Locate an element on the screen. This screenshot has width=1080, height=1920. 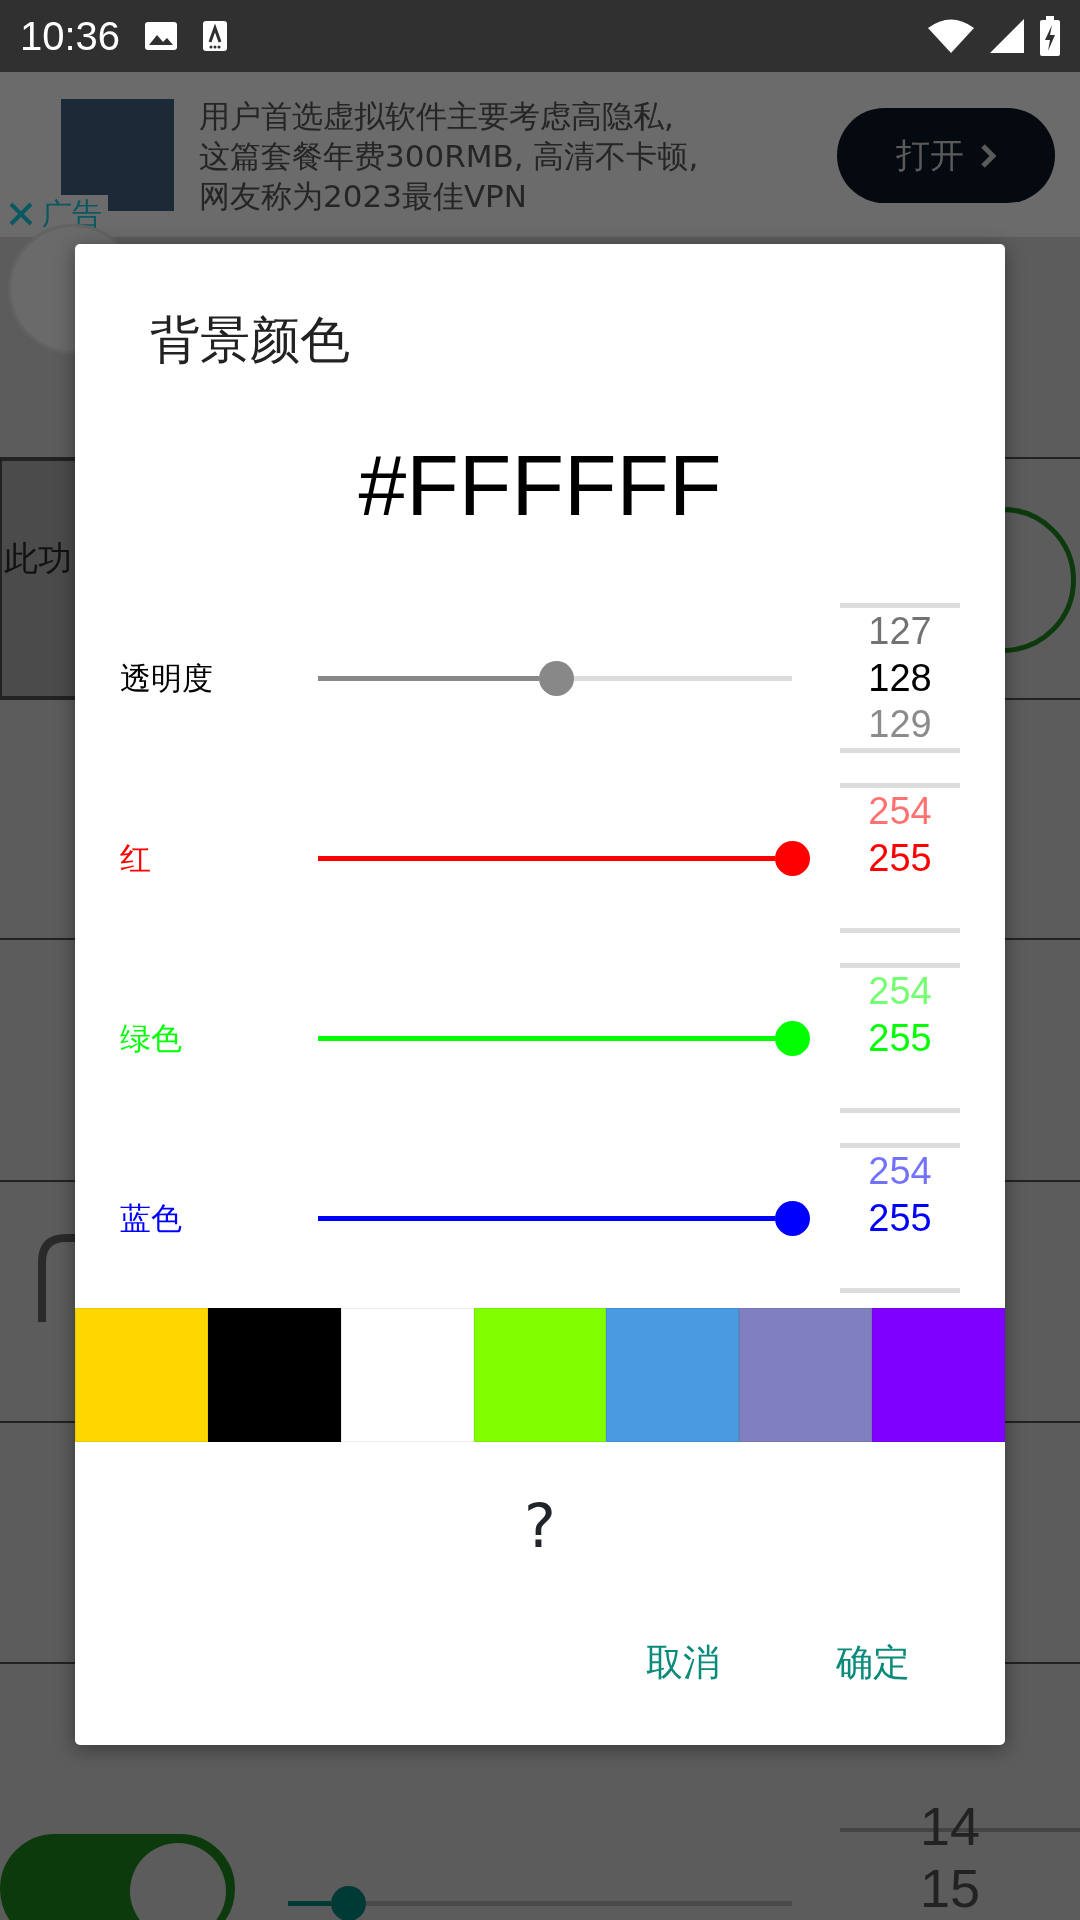
channel-label: 红 is located at coordinates (136, 858).